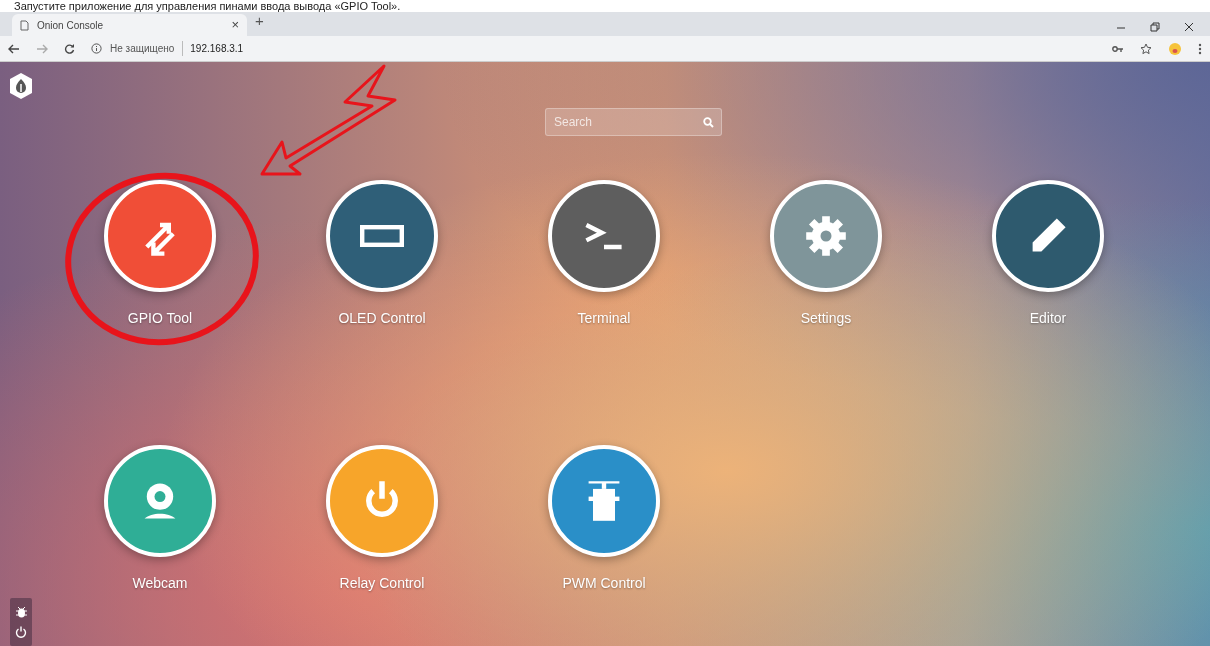 This screenshot has height=646, width=1210. Describe the element at coordinates (1146, 48) in the screenshot. I see `star-icon` at that location.